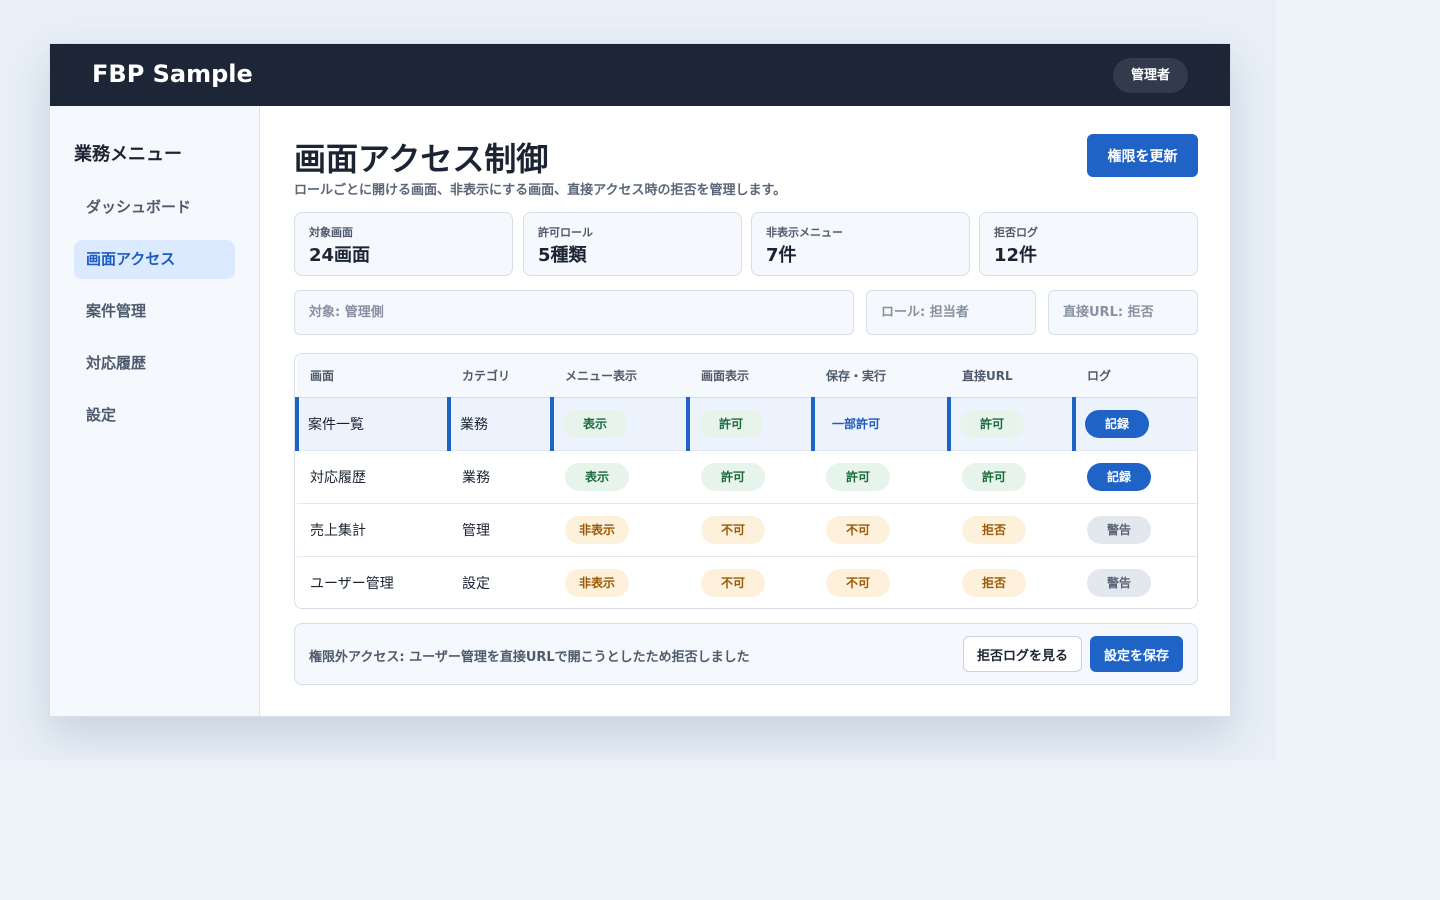 The width and height of the screenshot is (1440, 900). What do you see at coordinates (1150, 75) in the screenshot?
I see `user-role-badge: 管理者` at bounding box center [1150, 75].